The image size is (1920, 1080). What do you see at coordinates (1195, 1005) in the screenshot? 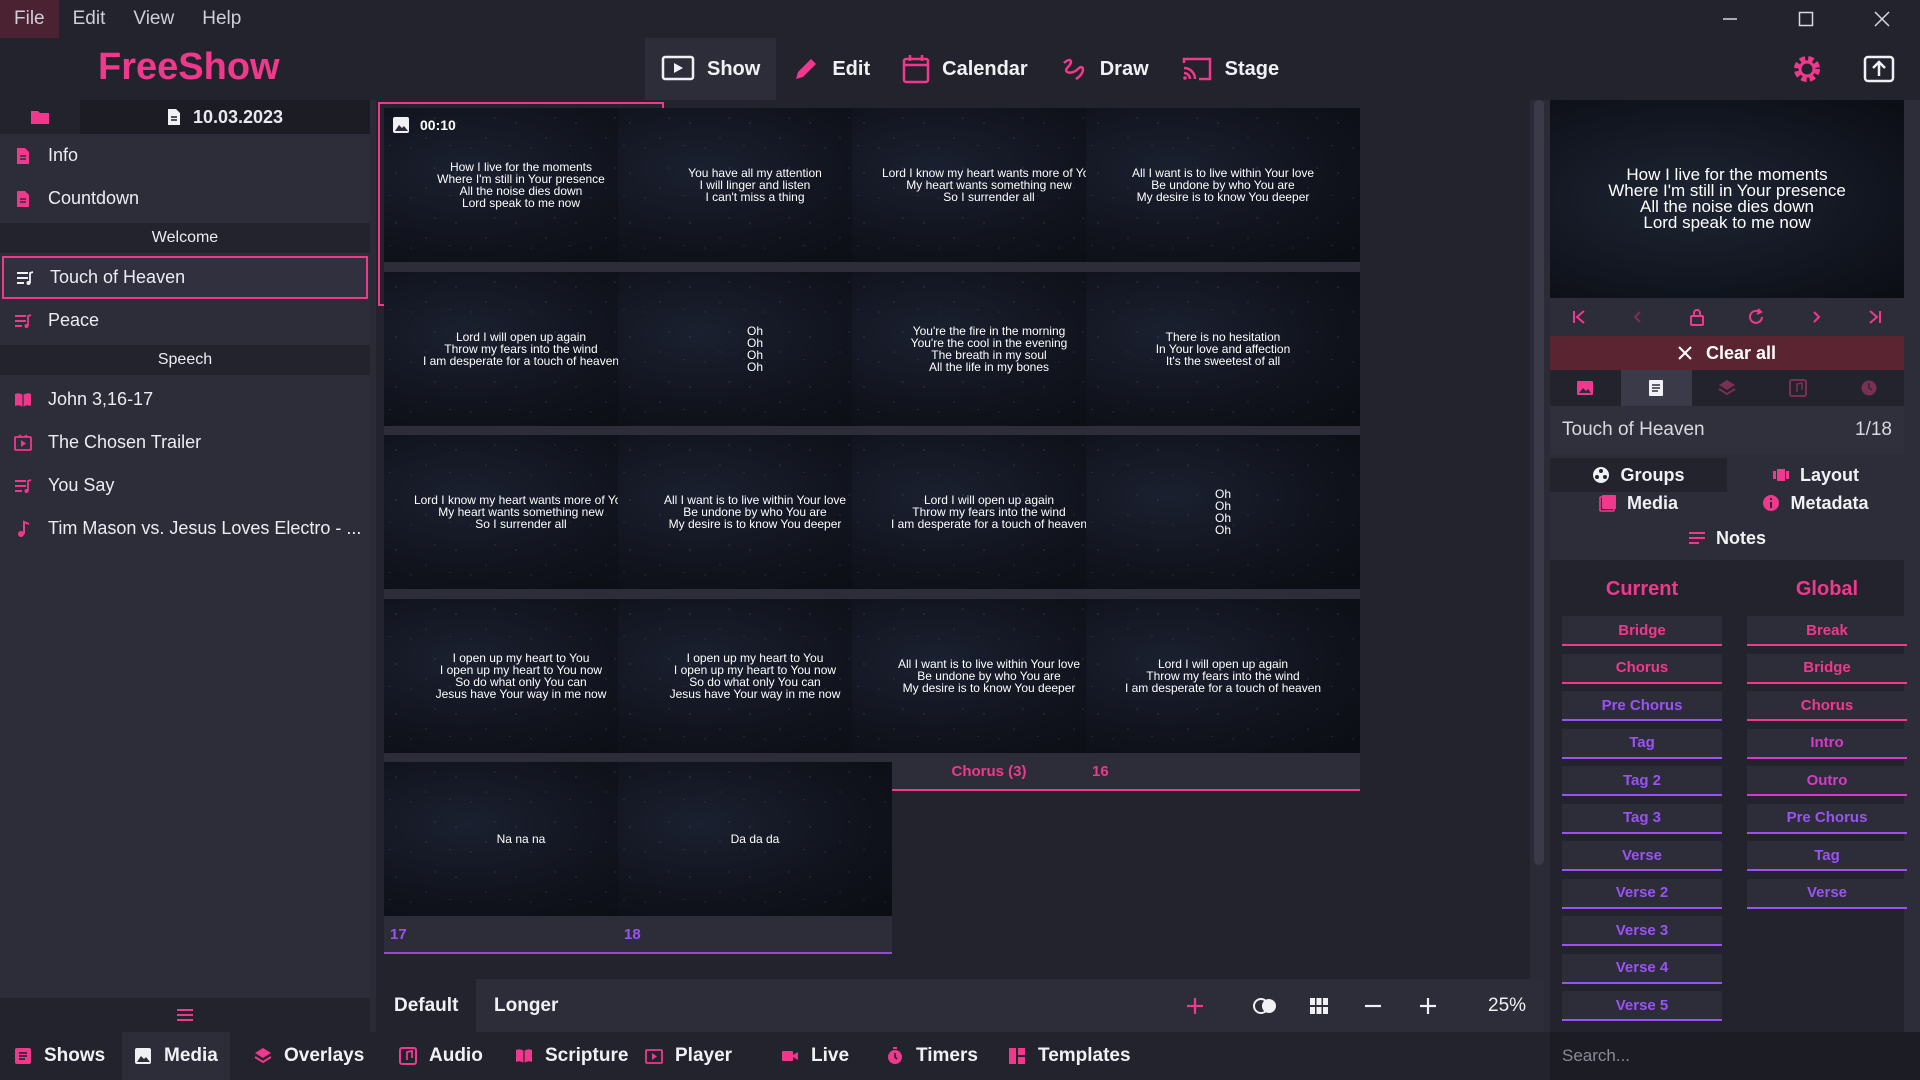
I see `add-layout-button` at bounding box center [1195, 1005].